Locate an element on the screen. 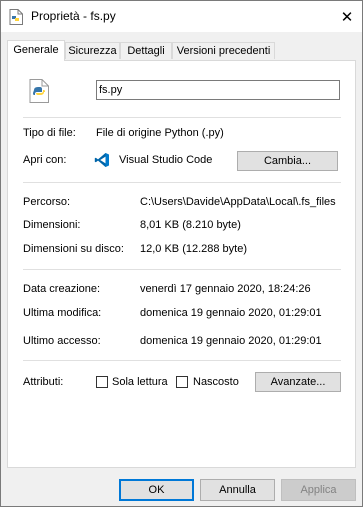 The image size is (363, 507). accessed-value: domenica 19 gennaio 2020, 01:29:01 is located at coordinates (231, 341).